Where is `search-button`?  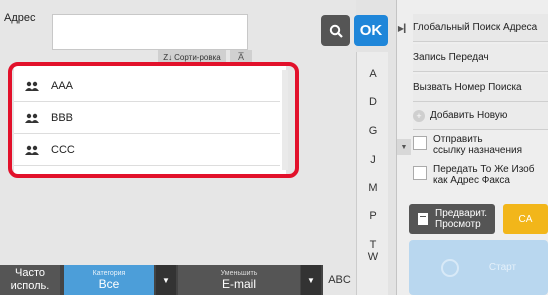
search-button is located at coordinates (335, 30).